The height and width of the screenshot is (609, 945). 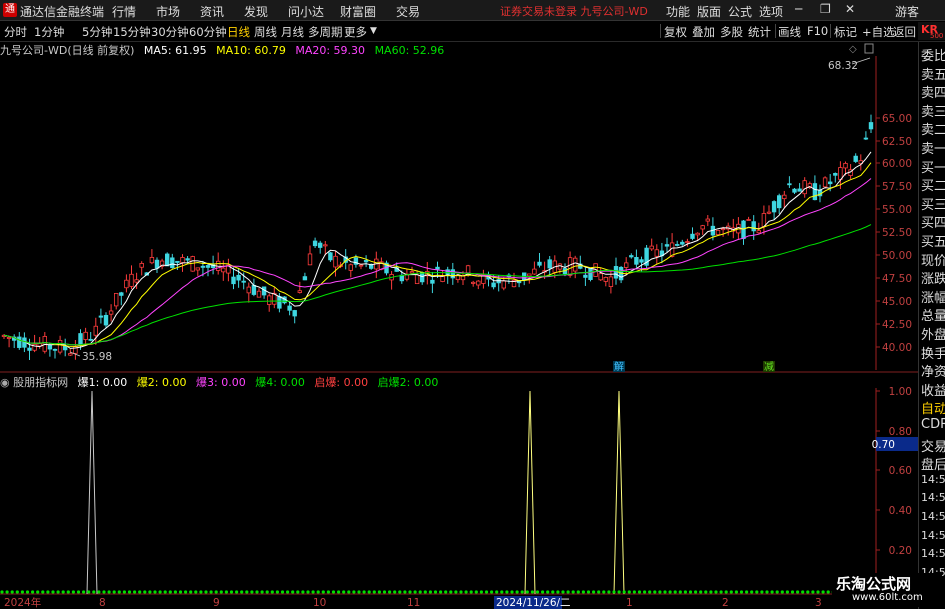 I want to click on menu-quotes: 行情, so click(x=124, y=11).